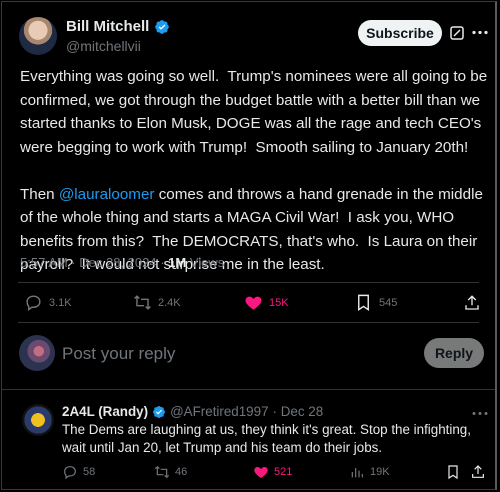 Image resolution: width=500 pixels, height=492 pixels. I want to click on comment-repost-count: 46, so click(181, 472).